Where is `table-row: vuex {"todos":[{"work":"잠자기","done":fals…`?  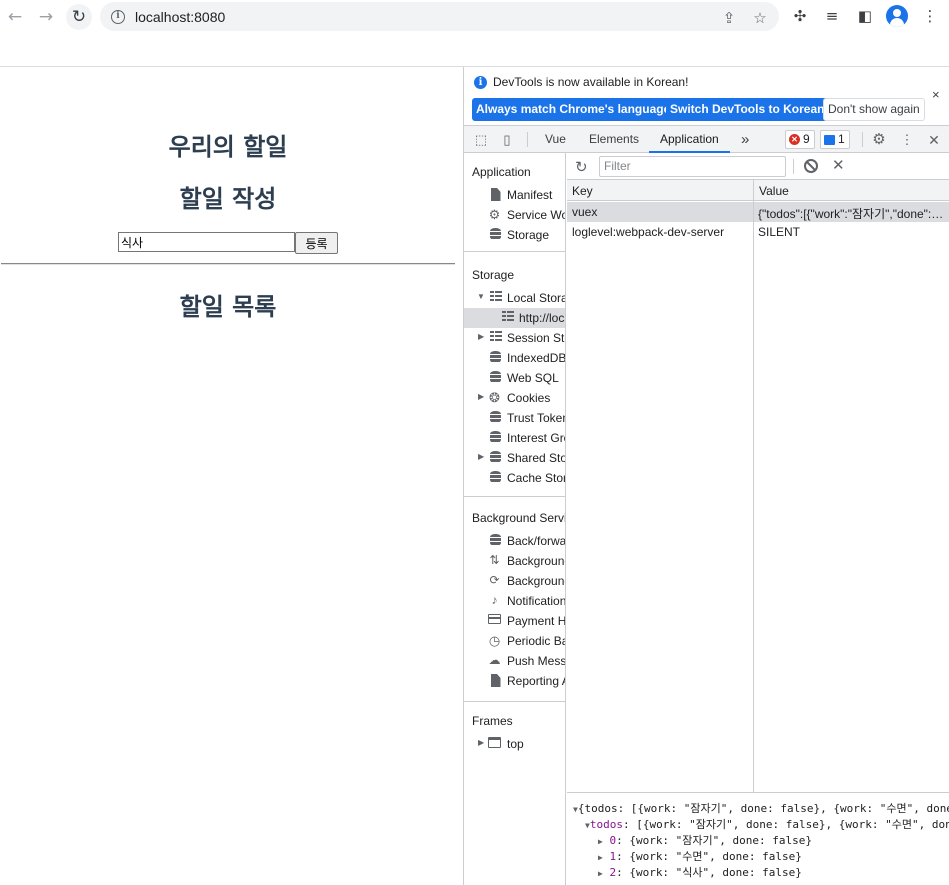
table-row: vuex {"todos":[{"work":"잠자기","done":fals… is located at coordinates (758, 212).